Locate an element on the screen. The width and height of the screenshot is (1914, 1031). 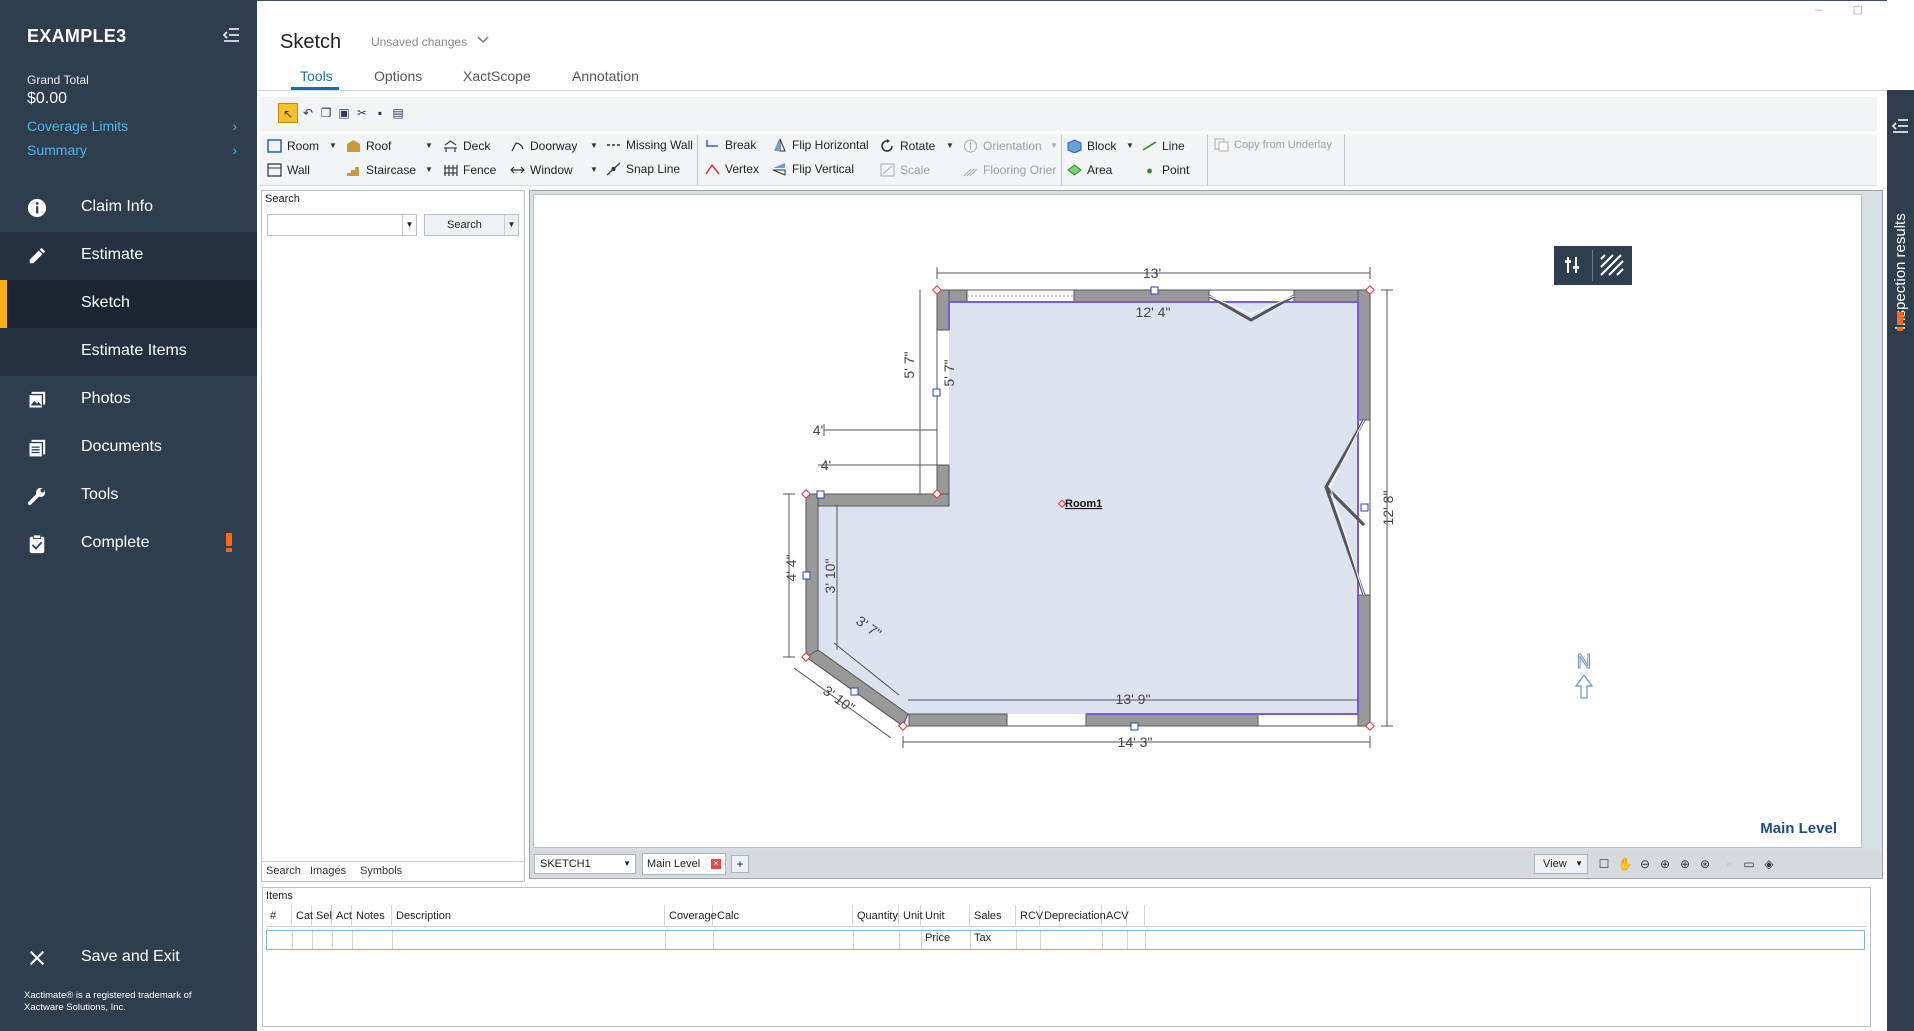
block-dropdown: ▼ is located at coordinates (1130, 145).